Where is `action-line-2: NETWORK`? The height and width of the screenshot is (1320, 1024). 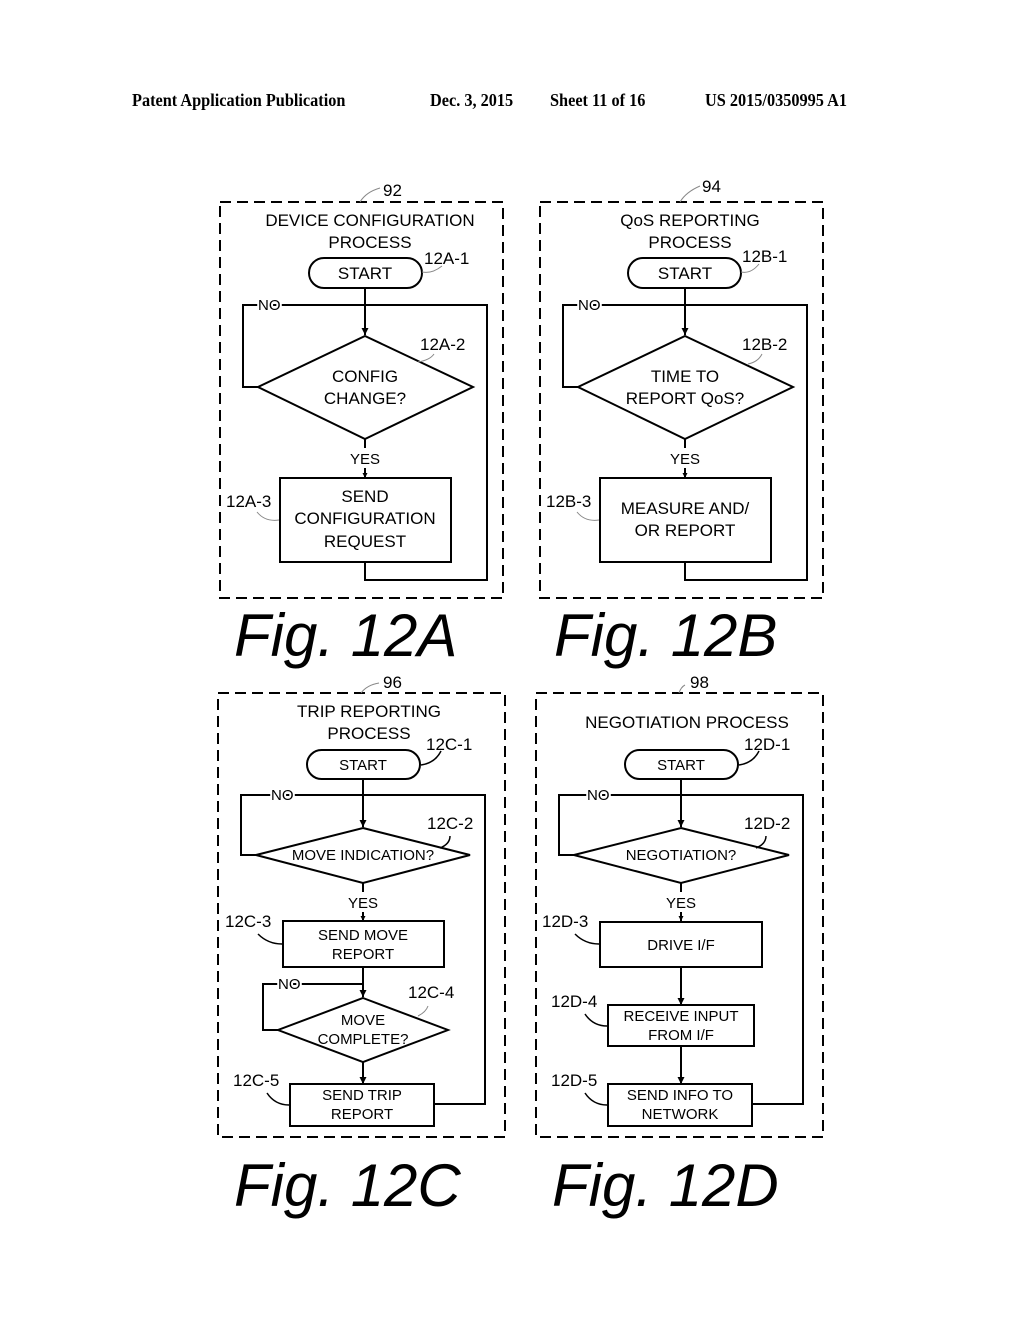
action-line-2: NETWORK is located at coordinates (680, 1114).